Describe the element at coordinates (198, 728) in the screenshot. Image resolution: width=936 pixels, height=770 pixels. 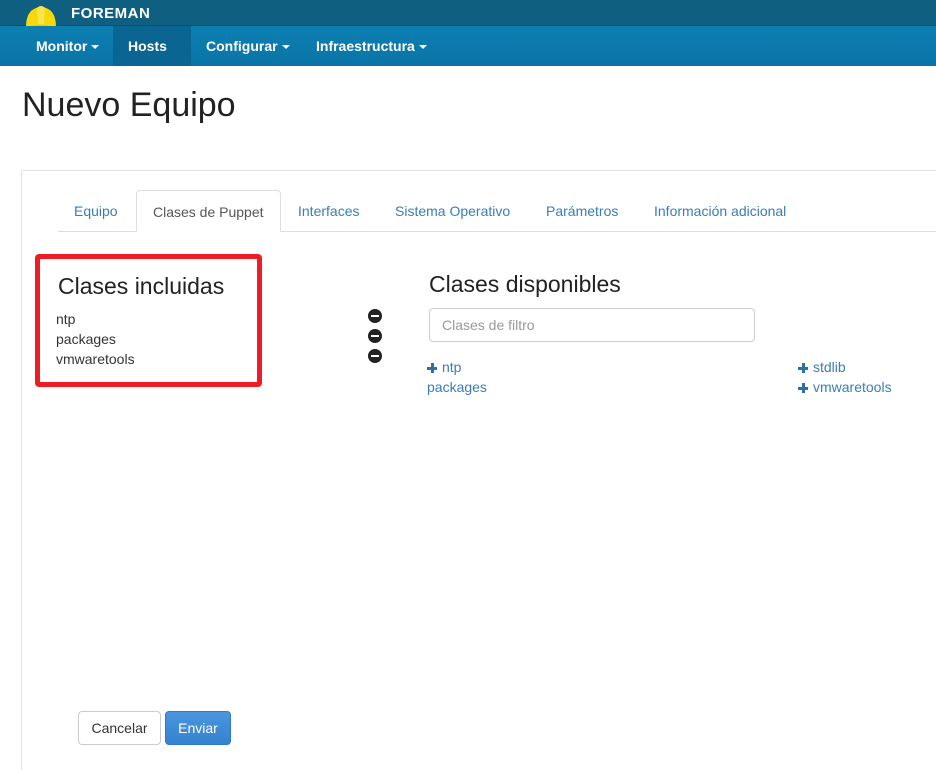
I see `submit-button: Enviar` at that location.